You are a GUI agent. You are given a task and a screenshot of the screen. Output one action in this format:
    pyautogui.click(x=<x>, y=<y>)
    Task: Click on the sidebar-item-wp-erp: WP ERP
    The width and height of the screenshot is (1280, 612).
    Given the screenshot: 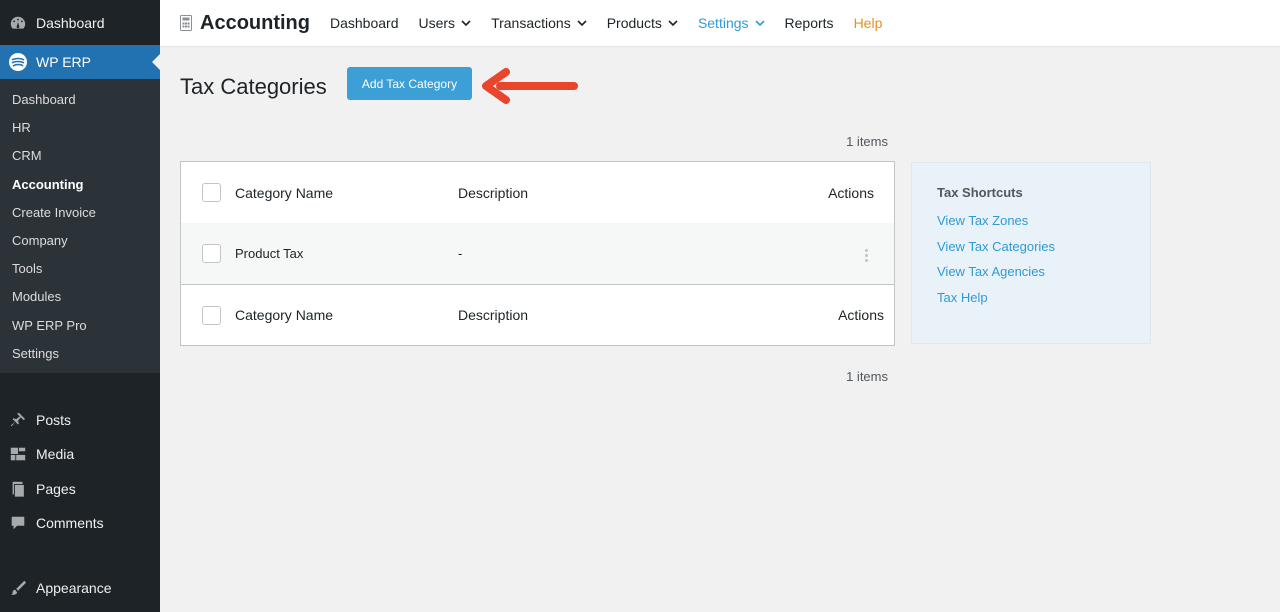 What is the action you would take?
    pyautogui.click(x=80, y=62)
    